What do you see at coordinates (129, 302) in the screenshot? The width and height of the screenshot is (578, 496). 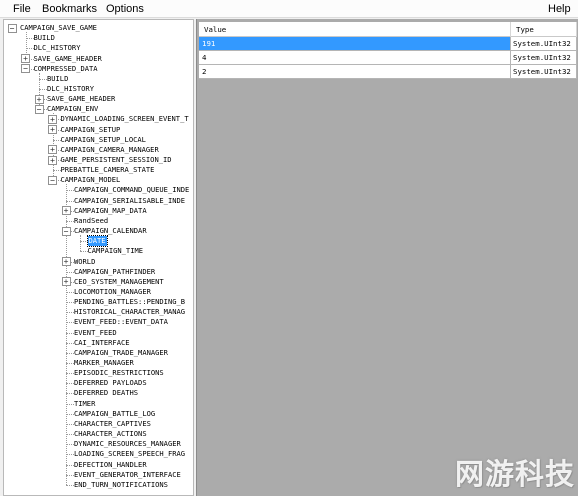 I see `tree-node: PENDING_BATTLES::PENDING_B` at bounding box center [129, 302].